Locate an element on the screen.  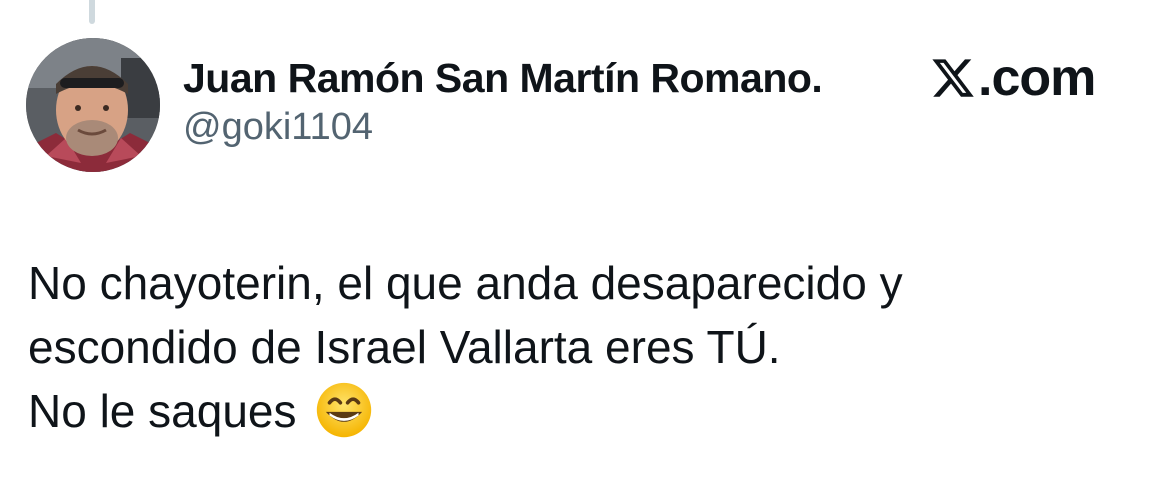
author-block: Juan Ramón San Martín Romano. @goki1104 is located at coordinates (503, 102).